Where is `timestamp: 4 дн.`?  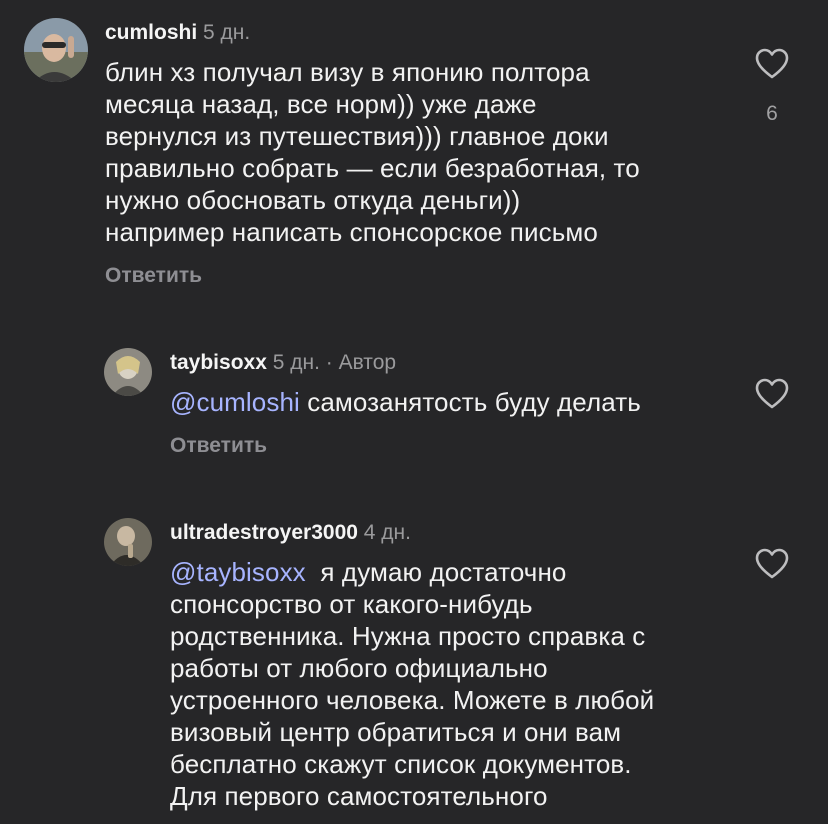 timestamp: 4 дн. is located at coordinates (387, 532).